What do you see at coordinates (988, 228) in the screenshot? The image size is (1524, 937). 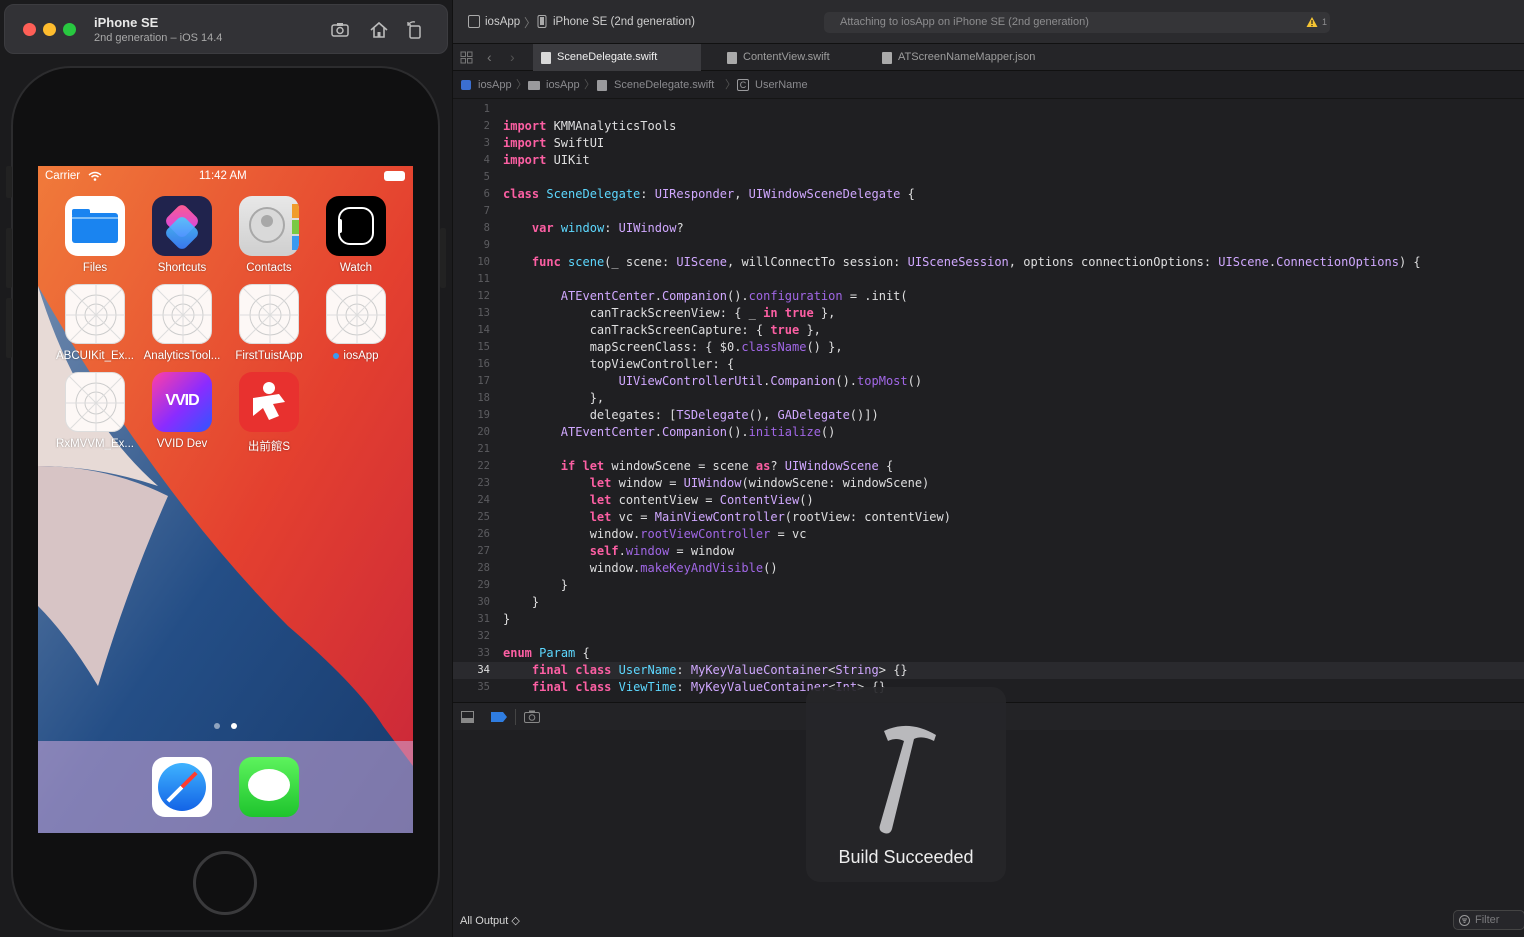 I see `code-line: 8 var window: UIWindow?` at bounding box center [988, 228].